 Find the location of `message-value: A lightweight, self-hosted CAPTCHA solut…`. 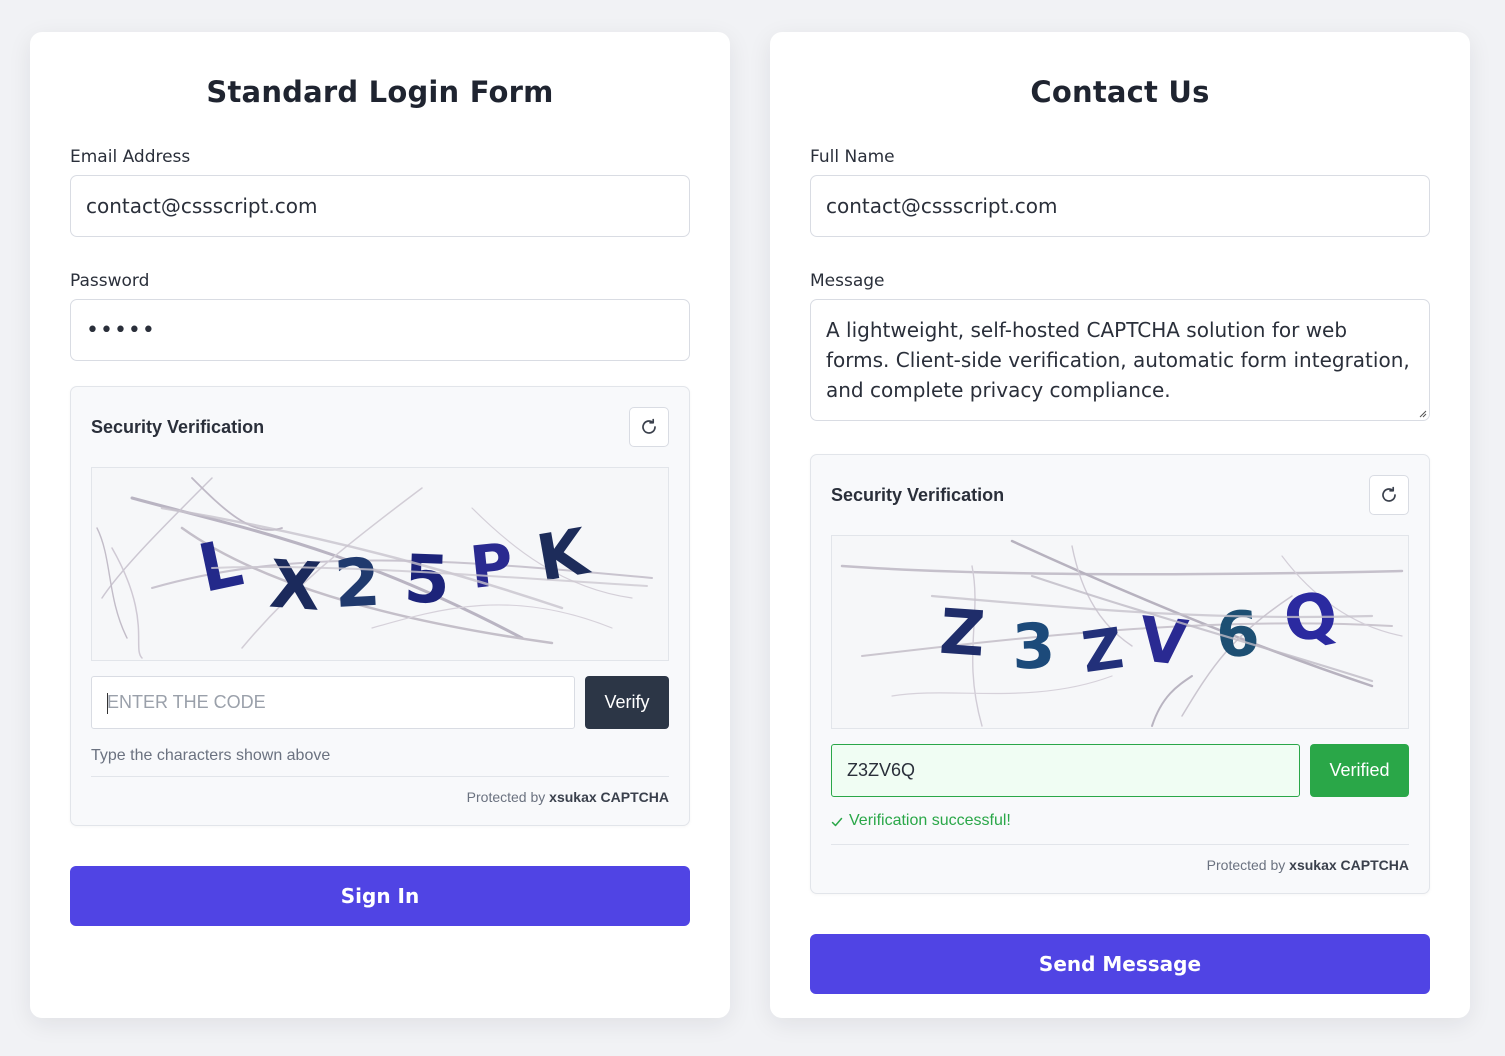

message-value: A lightweight, self-hosted CAPTCHA solut… is located at coordinates (1118, 360).